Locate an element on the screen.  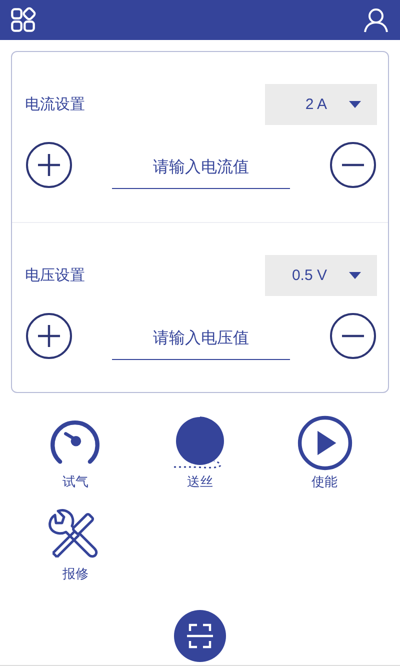
apps-icon is located at coordinates (23, 20).